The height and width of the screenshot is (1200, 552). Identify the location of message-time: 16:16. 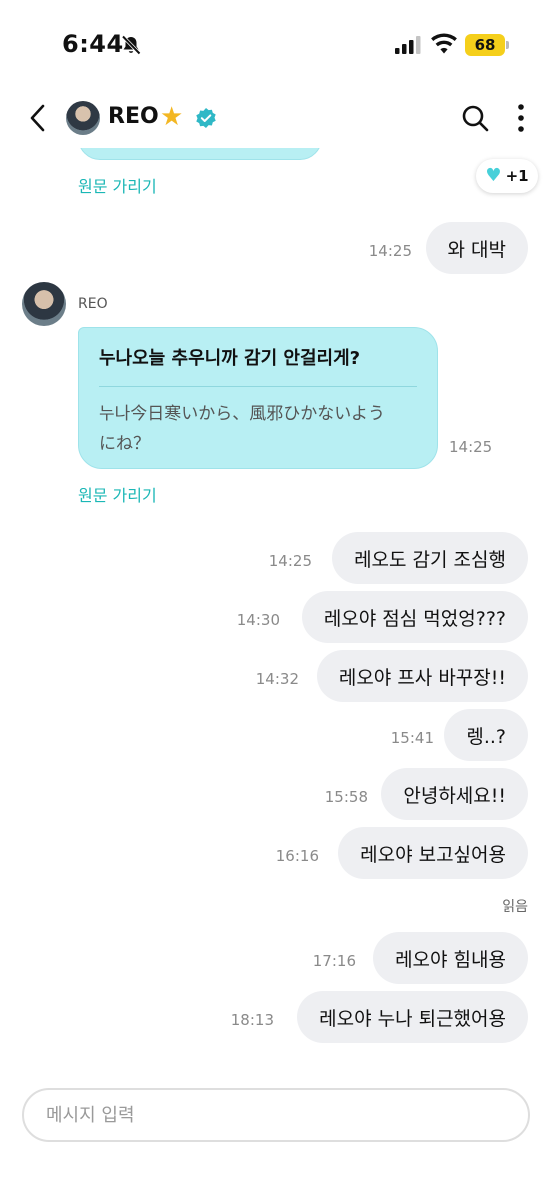
(297, 856).